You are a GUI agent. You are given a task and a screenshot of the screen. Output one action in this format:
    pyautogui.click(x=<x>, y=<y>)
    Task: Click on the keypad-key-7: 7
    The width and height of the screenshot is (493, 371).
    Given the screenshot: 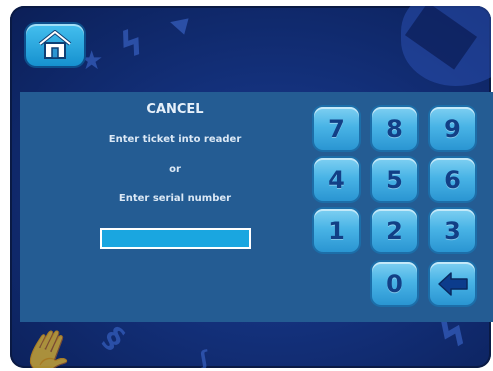 What is the action you would take?
    pyautogui.click(x=336, y=128)
    